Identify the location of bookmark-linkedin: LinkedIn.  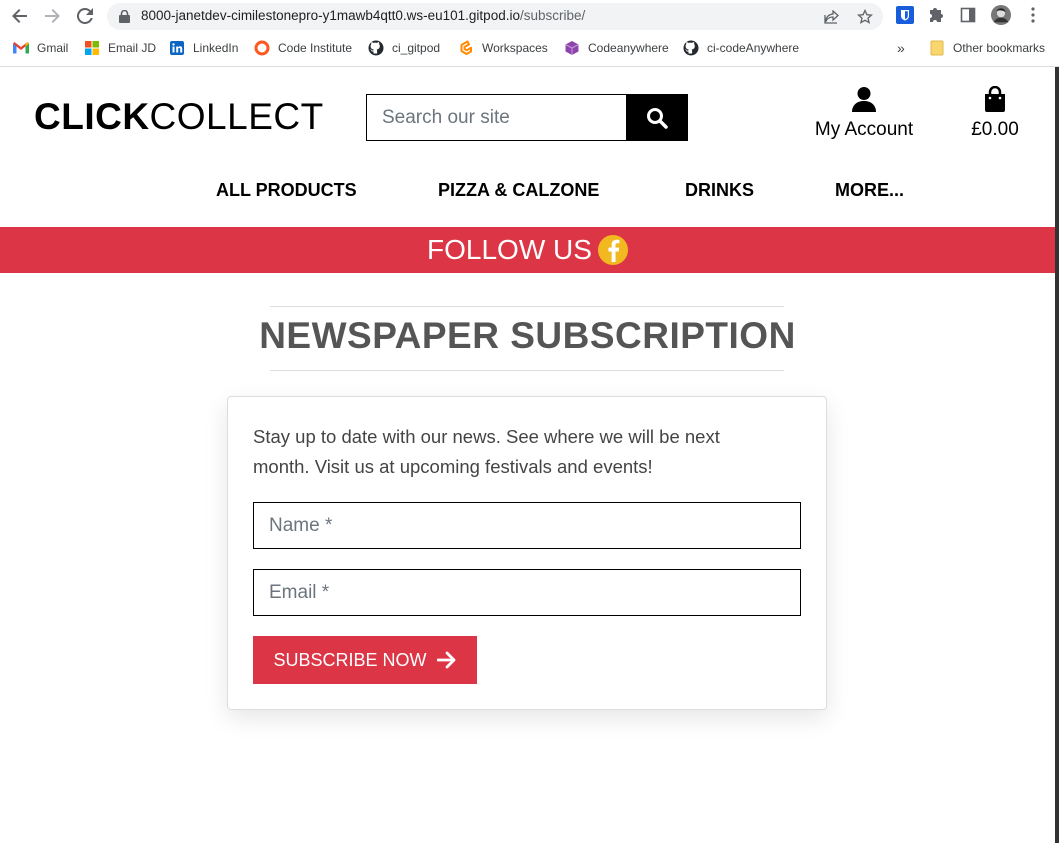
(203, 48).